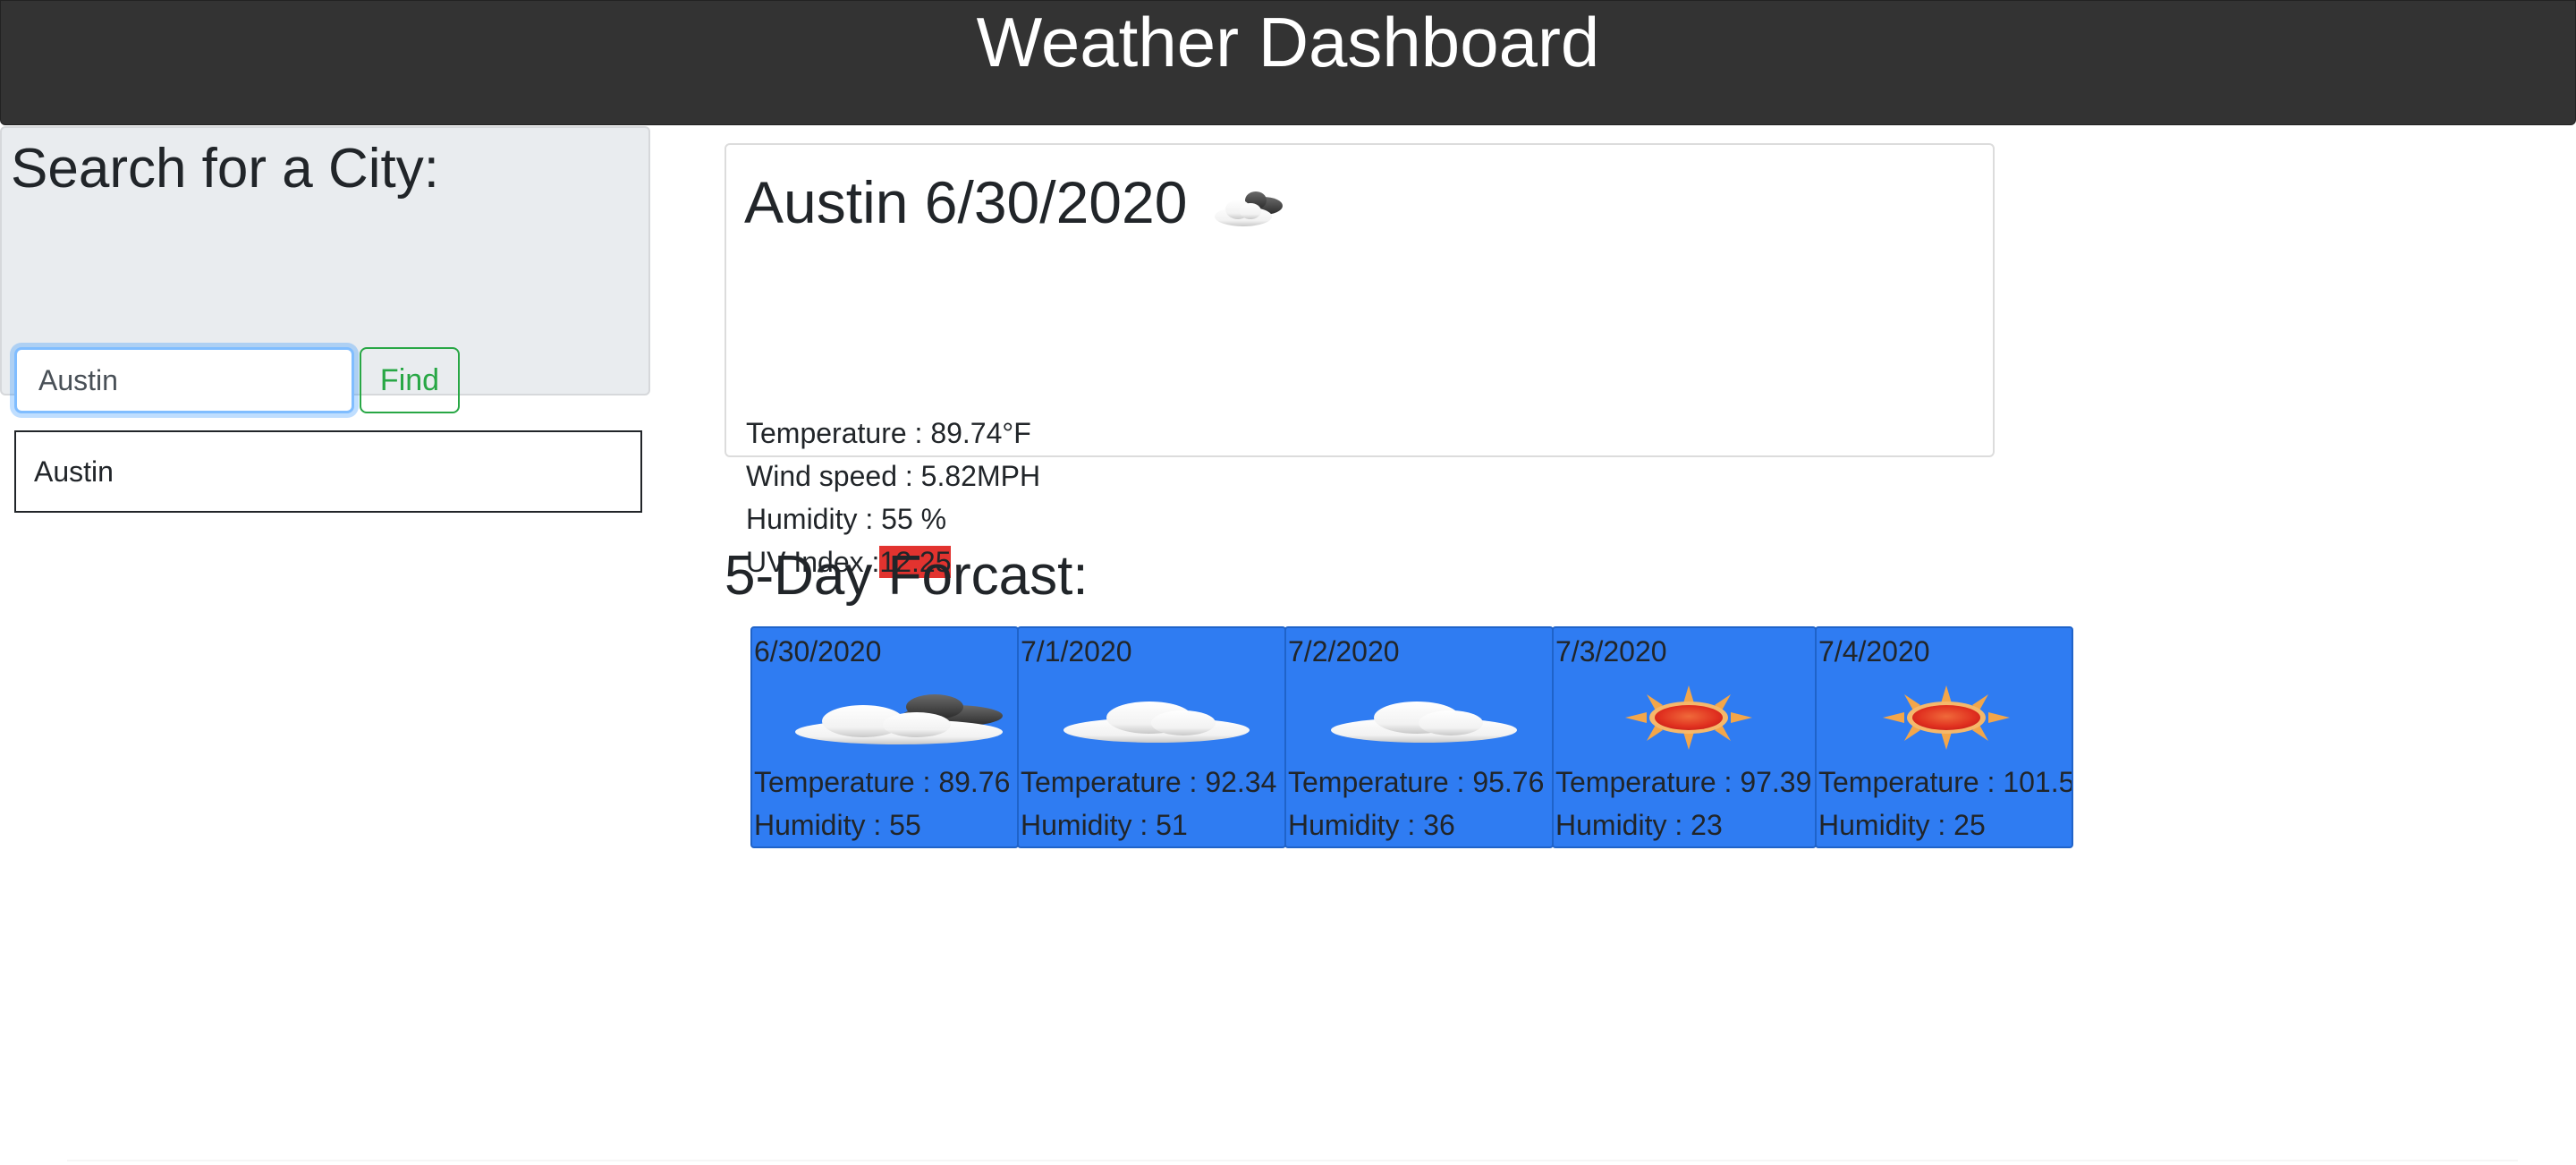  What do you see at coordinates (184, 380) in the screenshot?
I see `city-search-input` at bounding box center [184, 380].